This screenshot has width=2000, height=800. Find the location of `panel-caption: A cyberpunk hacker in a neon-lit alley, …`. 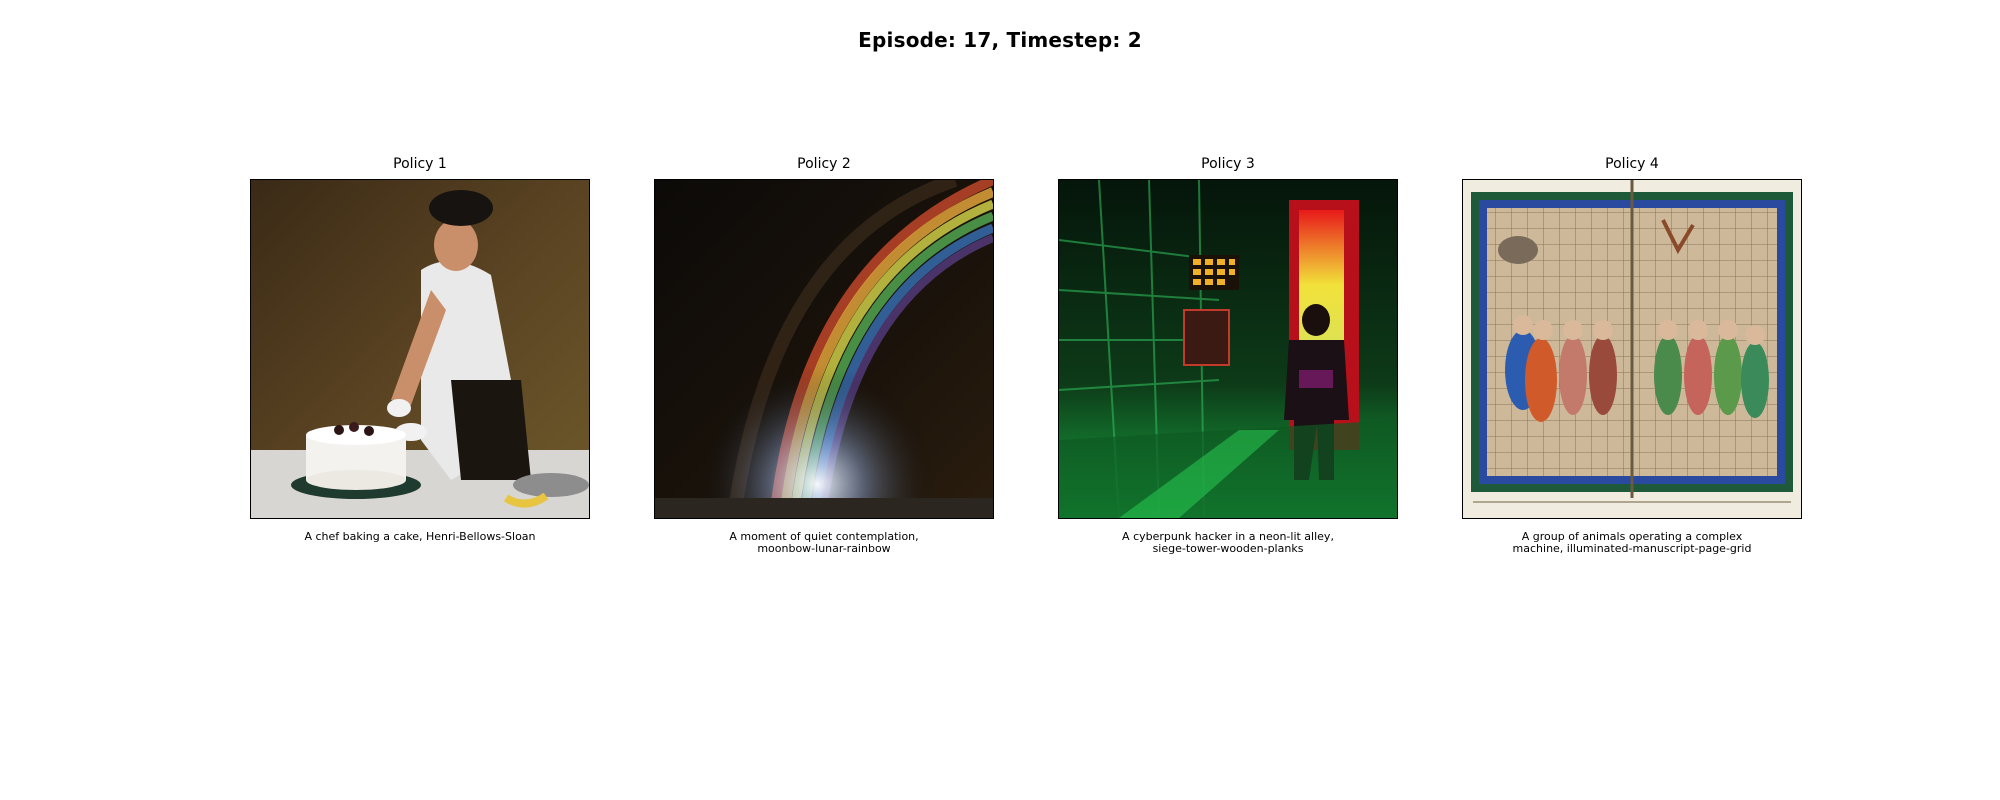

panel-caption: A cyberpunk hacker in a neon-lit alley, … is located at coordinates (1228, 542).